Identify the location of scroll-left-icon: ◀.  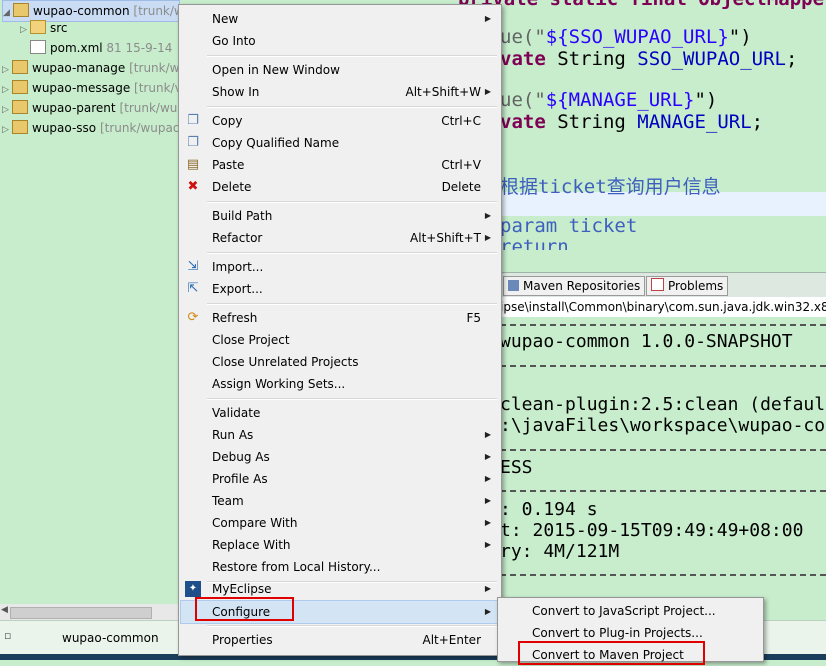
(4, 610).